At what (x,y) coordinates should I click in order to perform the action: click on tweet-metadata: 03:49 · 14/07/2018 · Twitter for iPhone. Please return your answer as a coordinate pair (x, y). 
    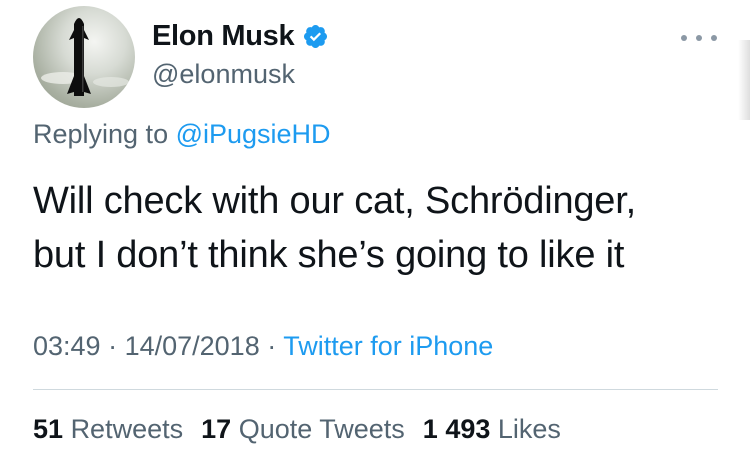
    Looking at the image, I should click on (263, 346).